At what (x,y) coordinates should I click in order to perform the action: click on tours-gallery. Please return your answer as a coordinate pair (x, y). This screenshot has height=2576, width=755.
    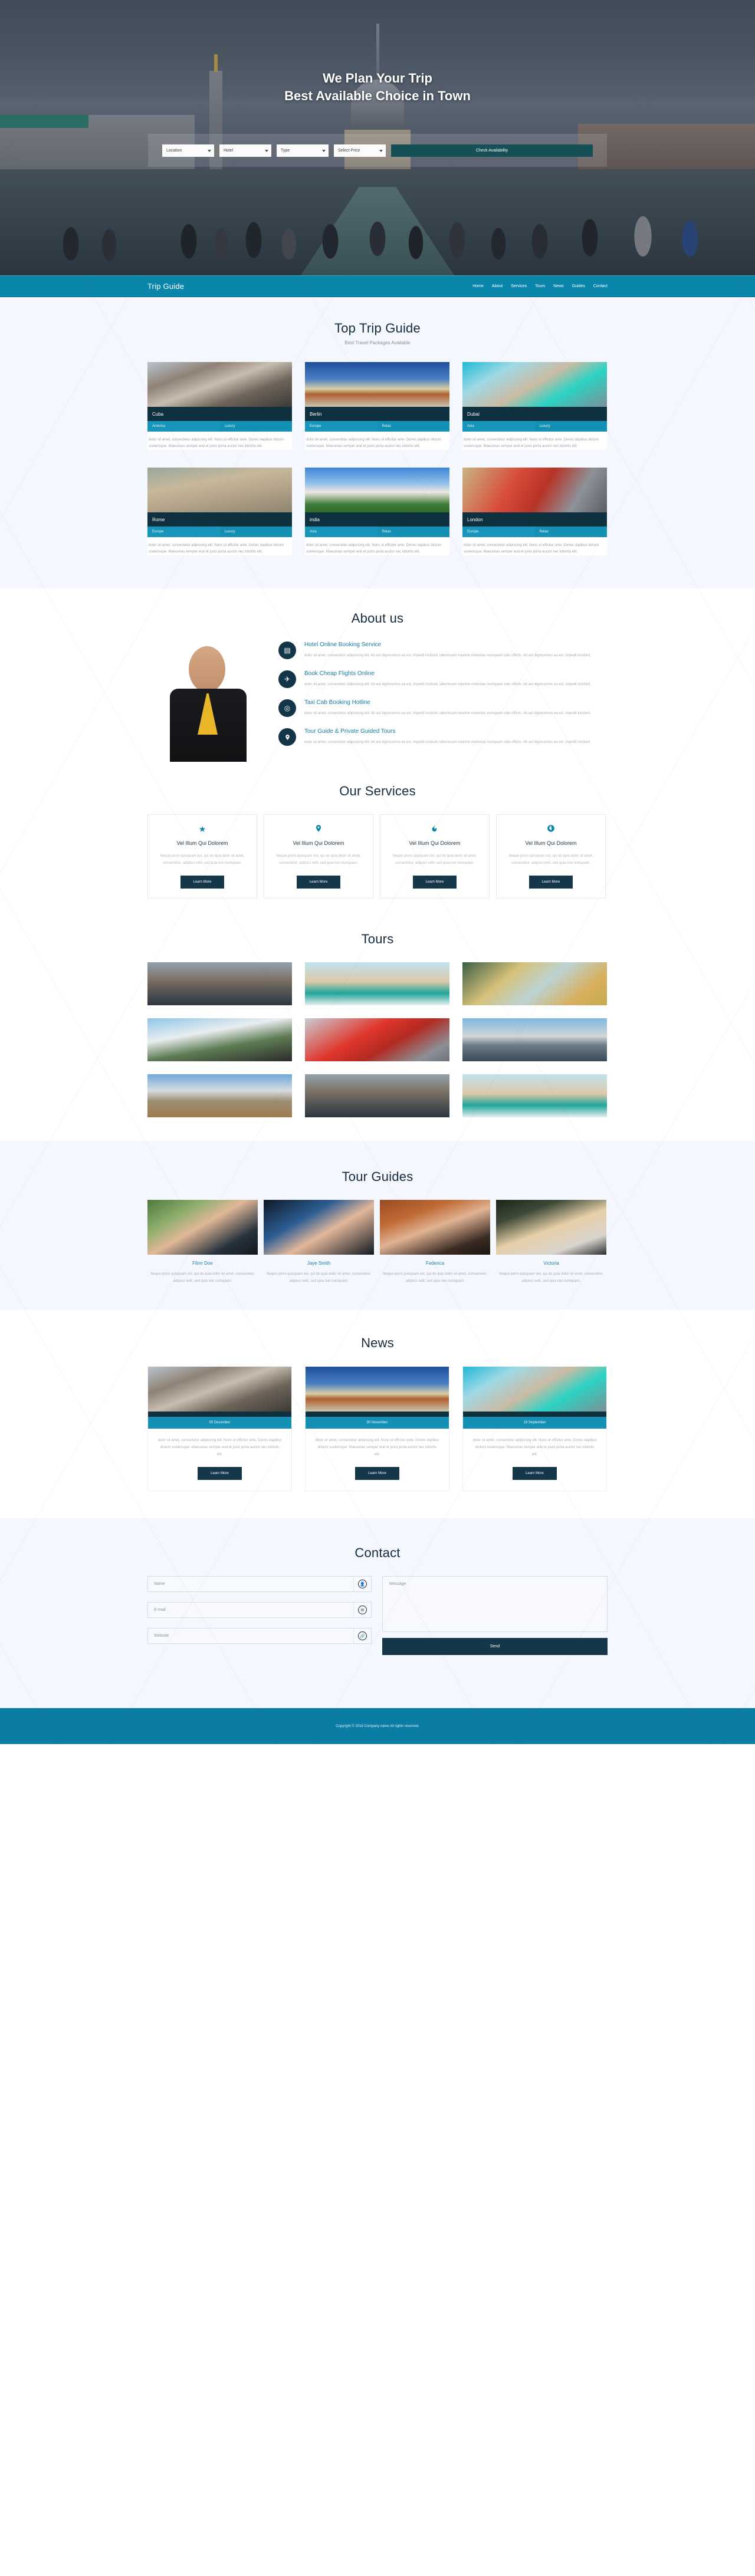
    Looking at the image, I should click on (377, 1039).